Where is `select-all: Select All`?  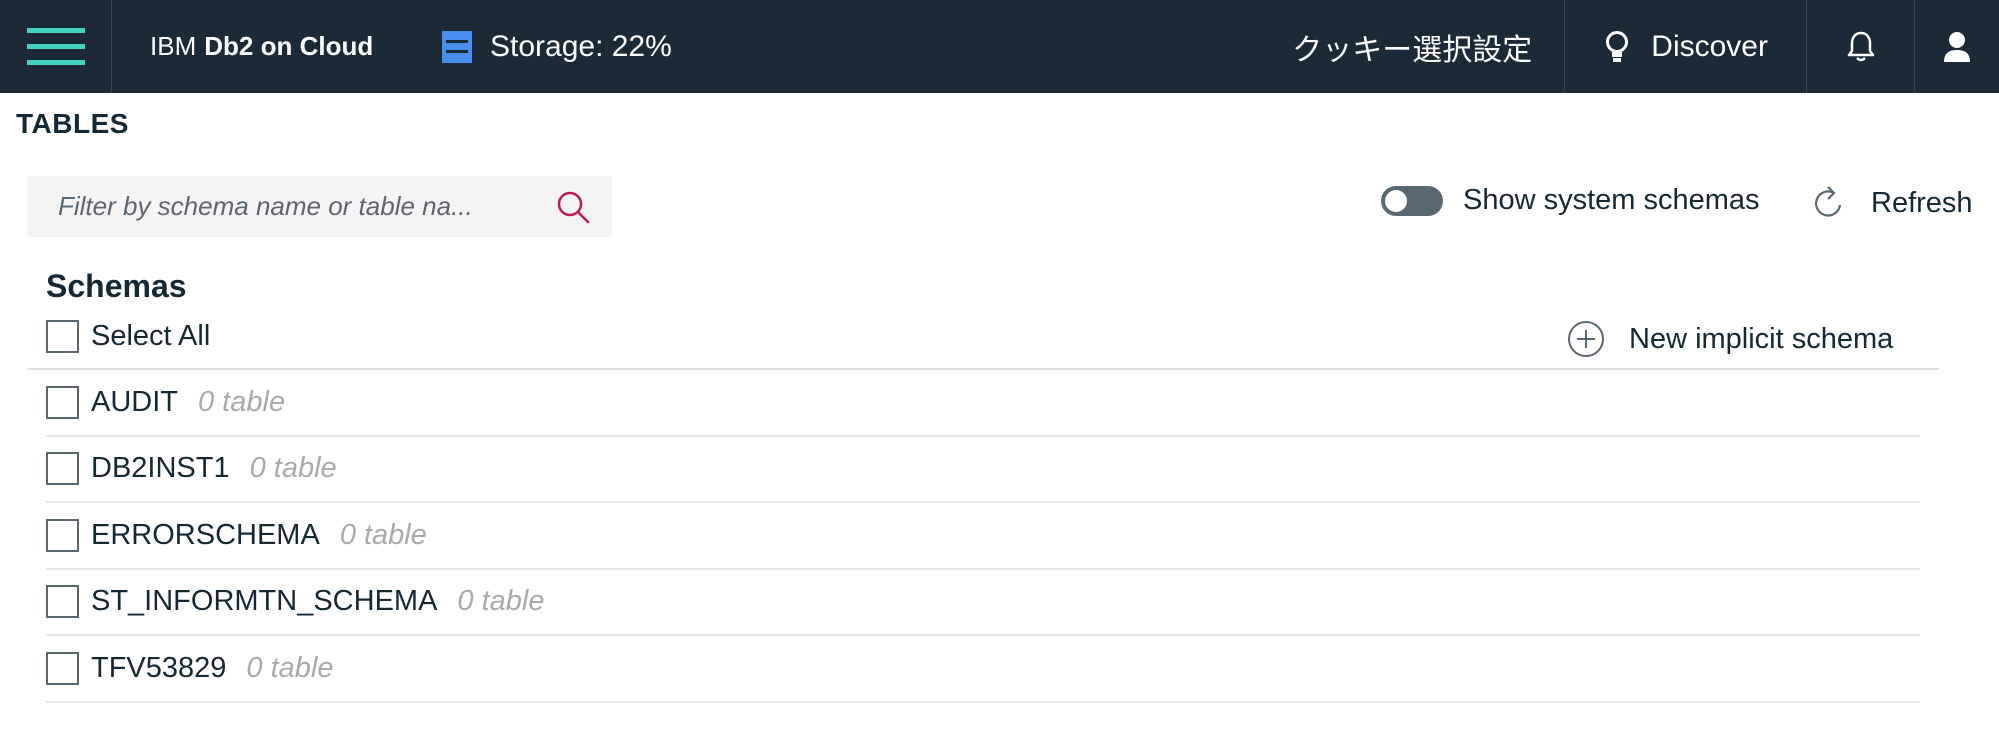
select-all: Select All is located at coordinates (128, 336).